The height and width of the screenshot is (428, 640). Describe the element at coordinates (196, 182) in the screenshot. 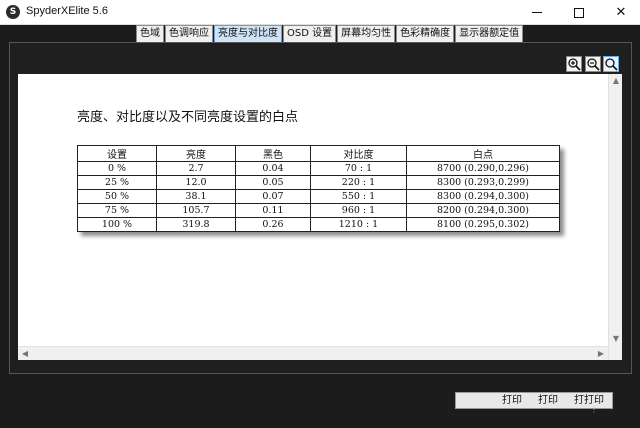

I see `cell-brightness: 12.0` at that location.